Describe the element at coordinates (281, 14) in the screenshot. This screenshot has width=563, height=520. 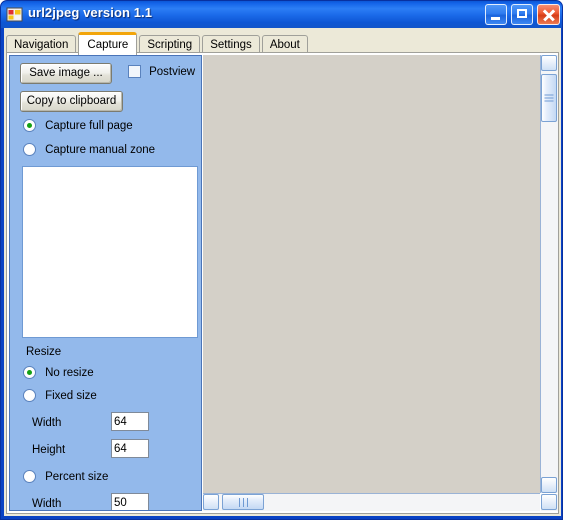
I see `title-bar: url2jpeg version 1.1` at that location.